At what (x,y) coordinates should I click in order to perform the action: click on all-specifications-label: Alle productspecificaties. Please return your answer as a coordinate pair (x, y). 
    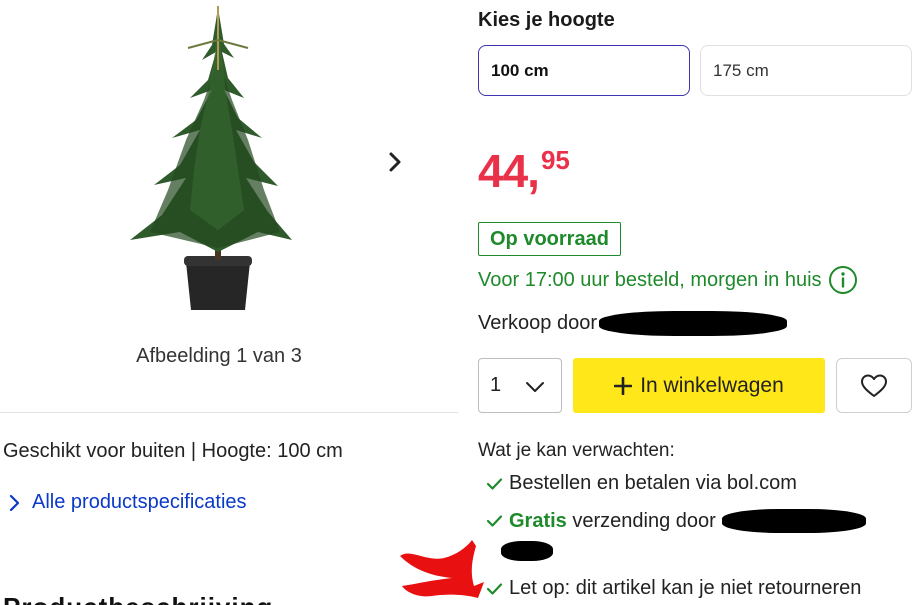
    Looking at the image, I should click on (139, 502).